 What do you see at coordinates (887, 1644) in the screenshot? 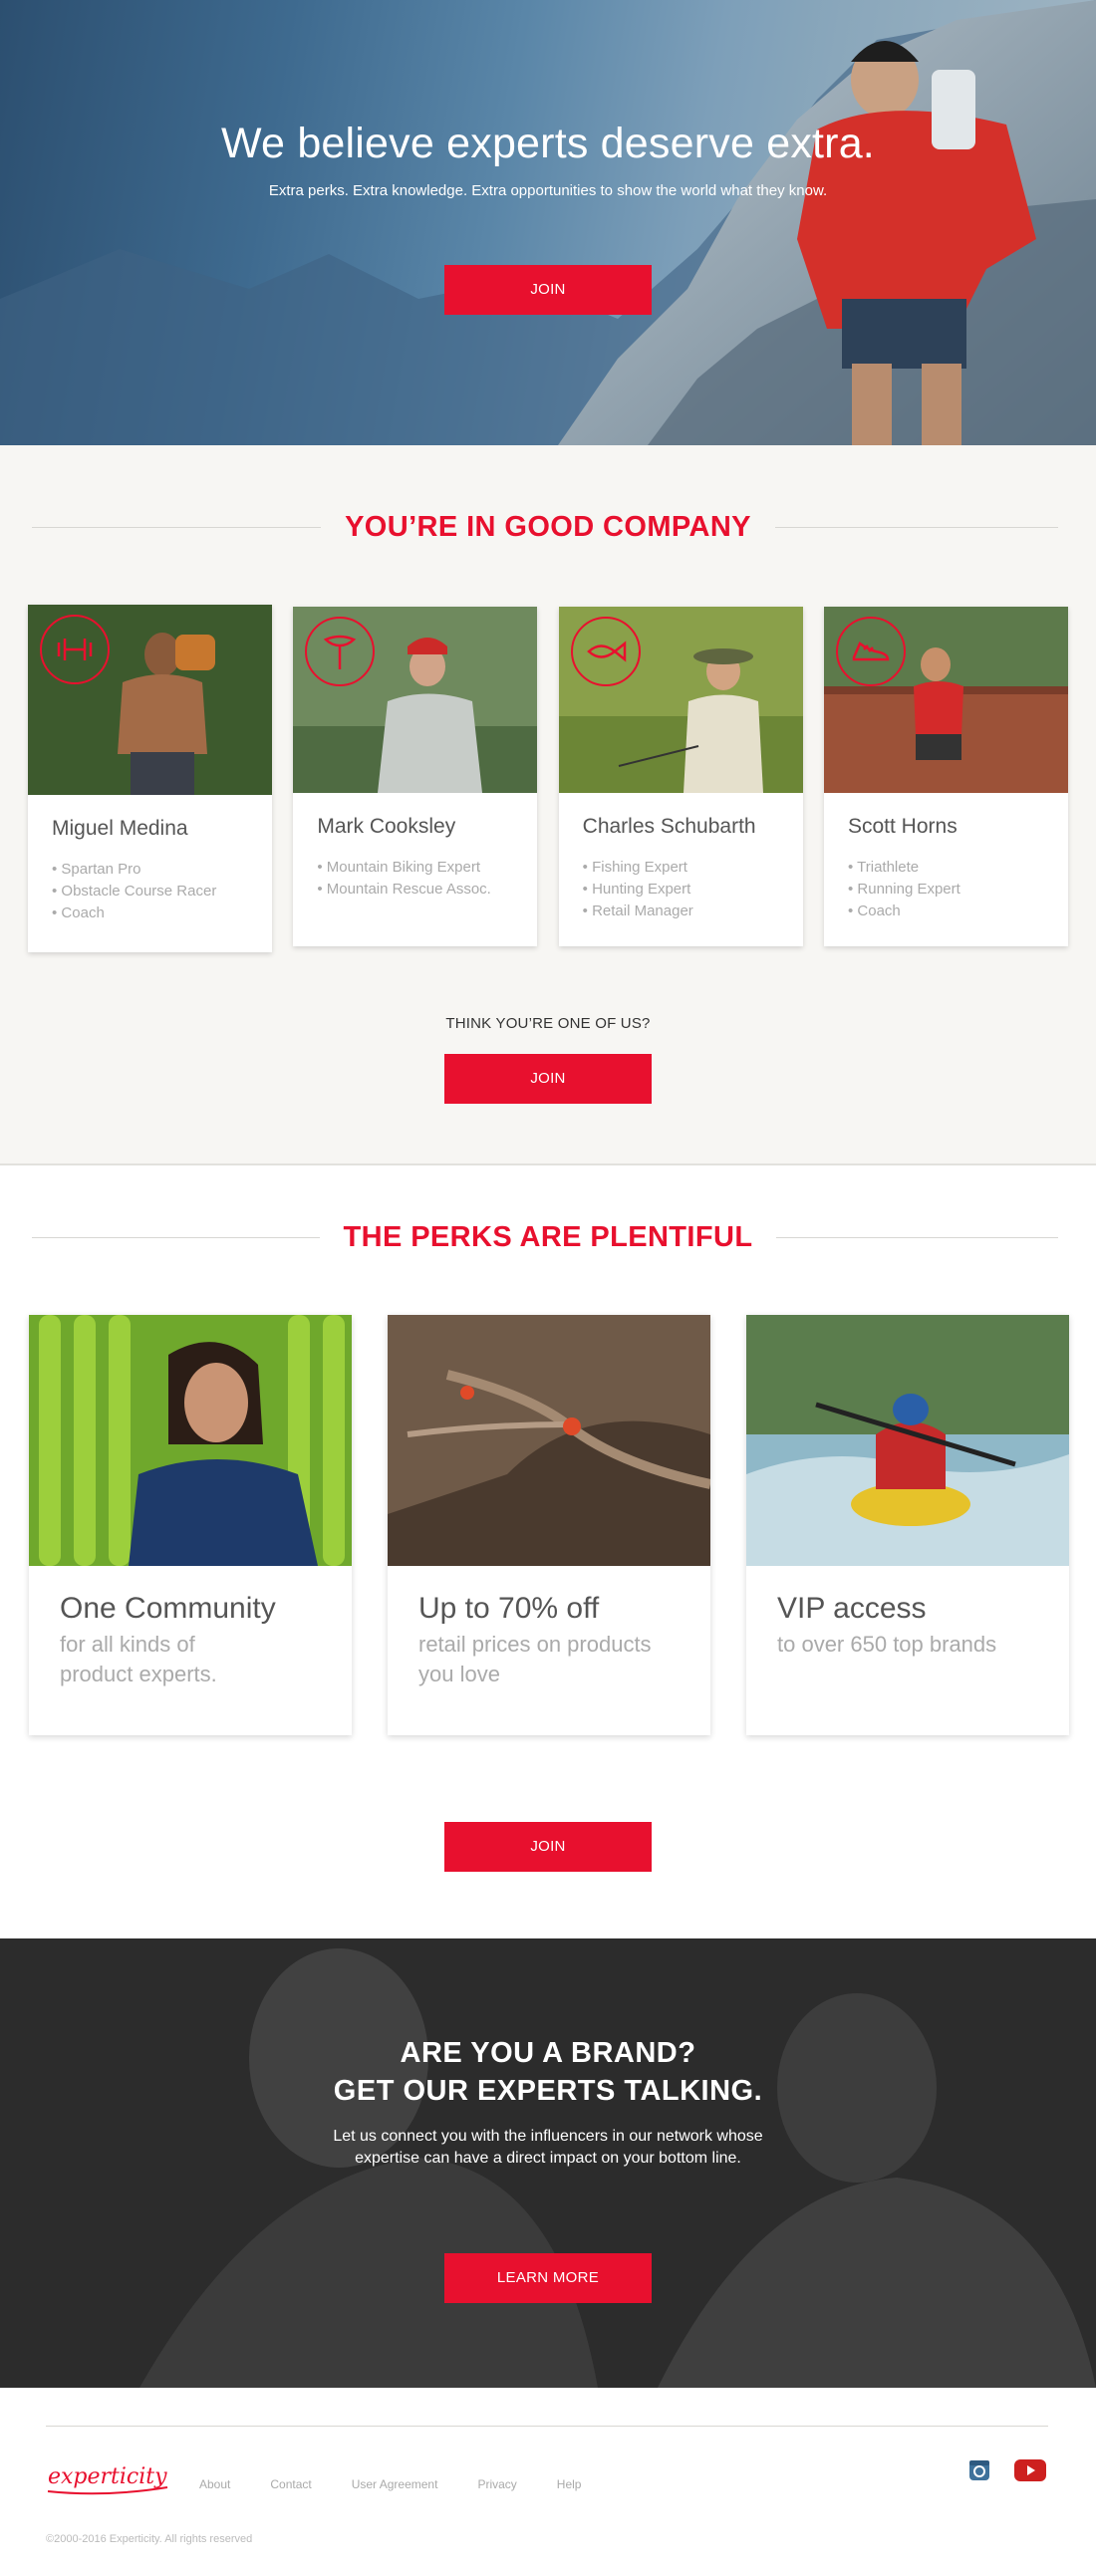
I see `perk-description: to over 650 top brands` at bounding box center [887, 1644].